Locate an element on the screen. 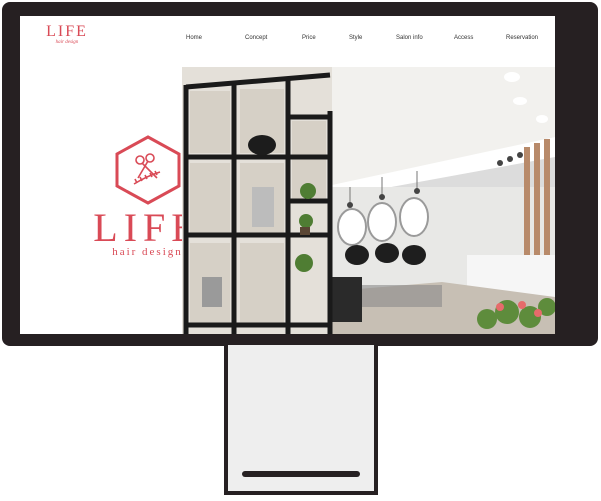  stand-slot is located at coordinates (301, 474).